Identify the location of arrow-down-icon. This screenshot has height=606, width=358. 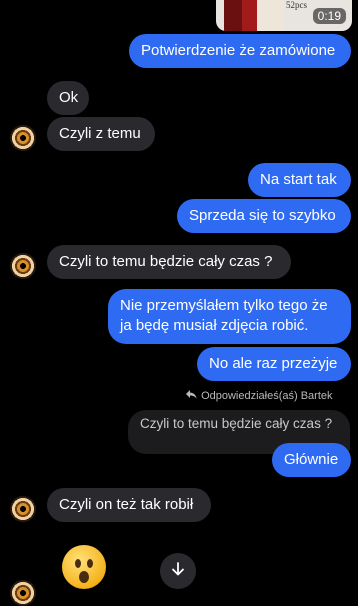
(178, 571).